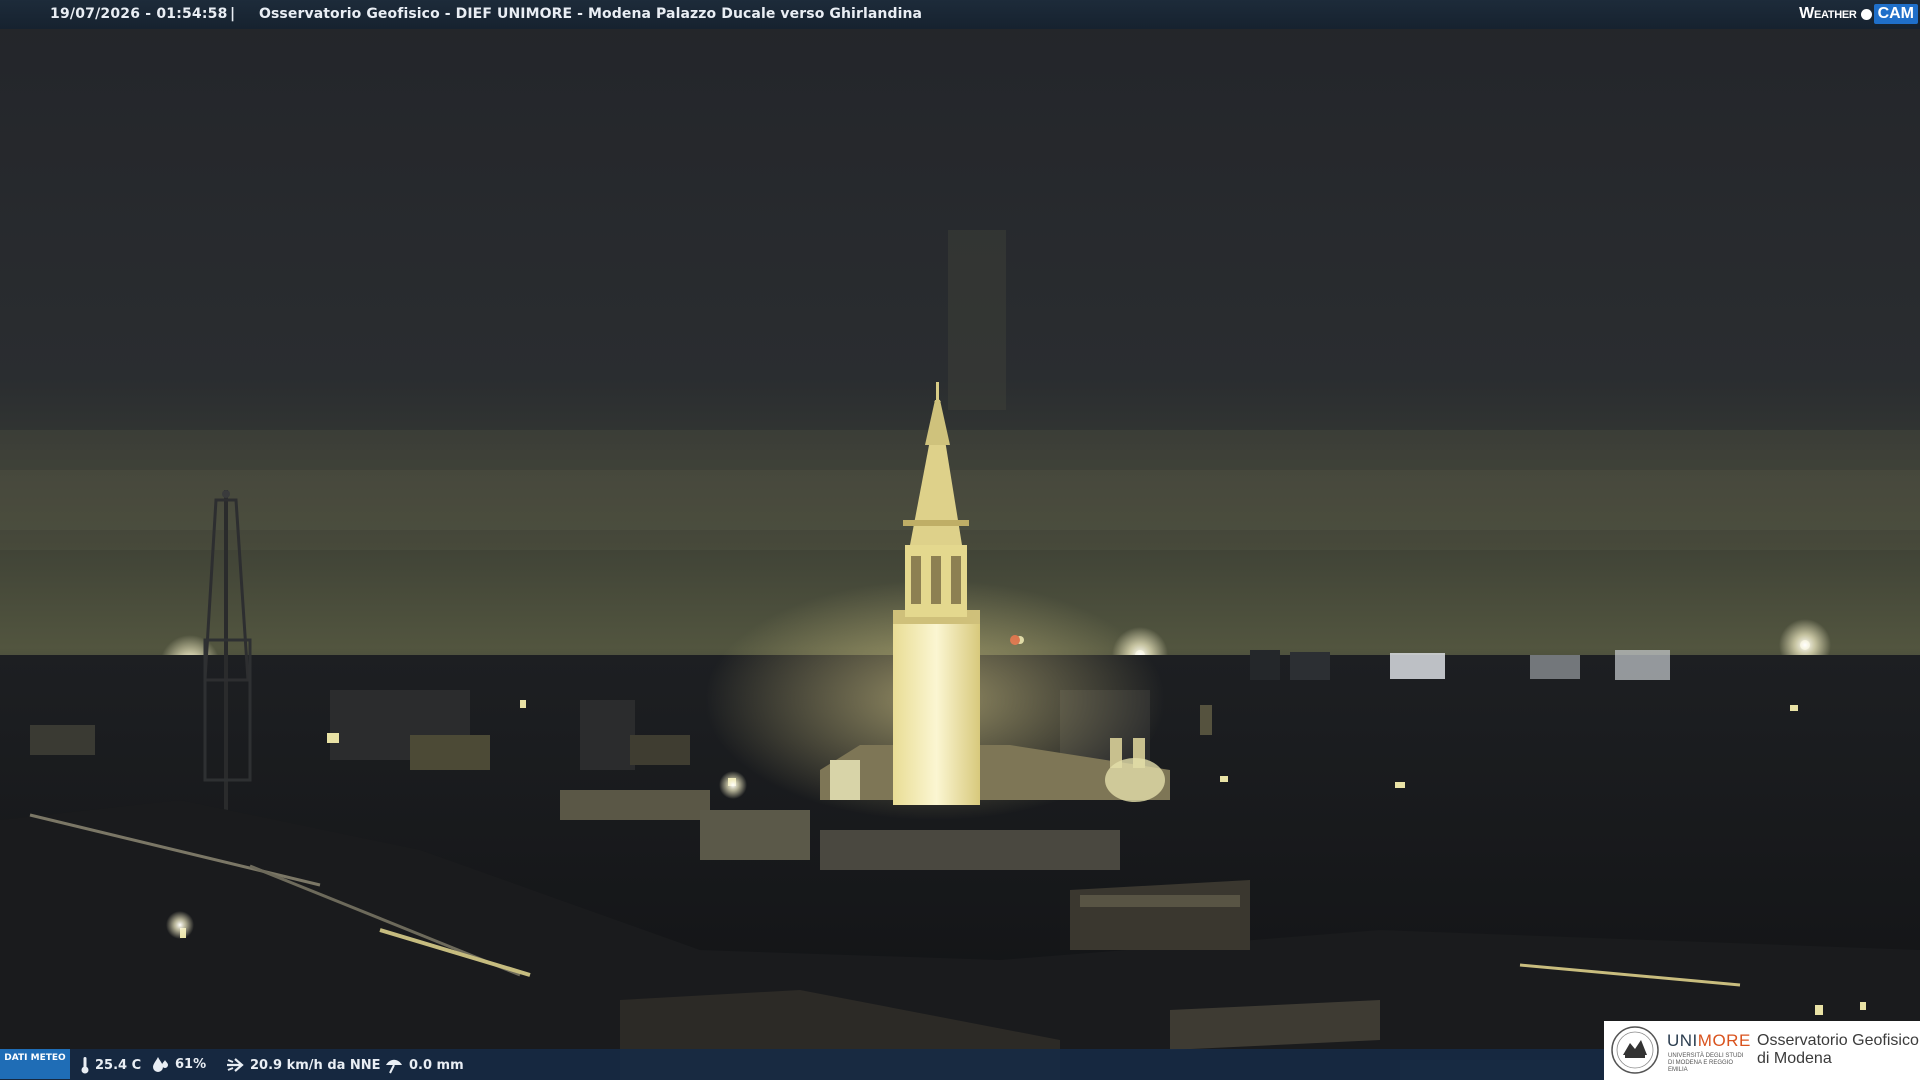 This screenshot has width=1920, height=1080. What do you see at coordinates (160, 1064) in the screenshot?
I see `humidity-drop-icon` at bounding box center [160, 1064].